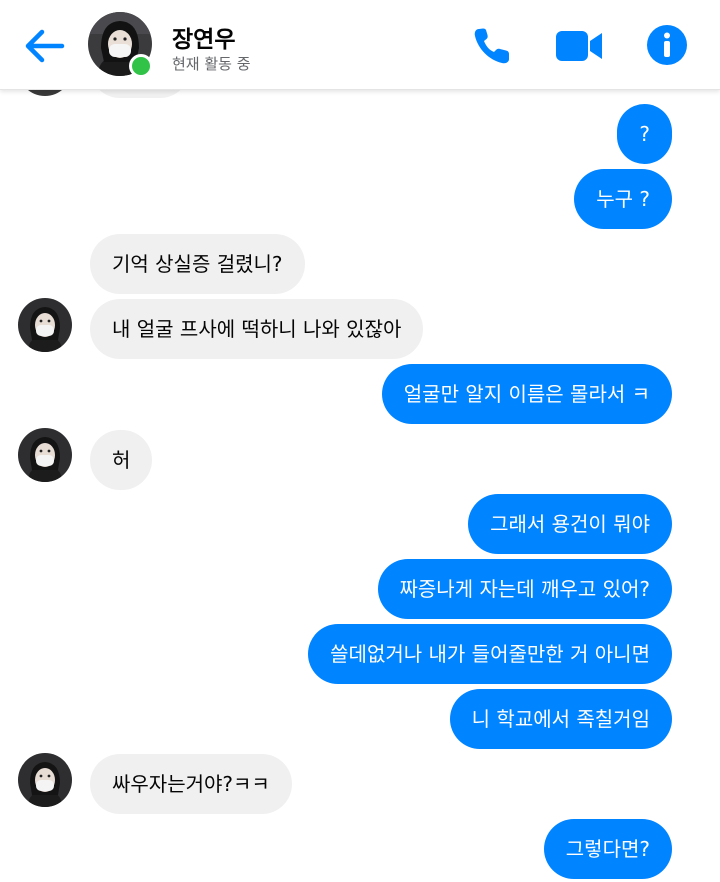 Image resolution: width=720 pixels, height=882 pixels. I want to click on phone-icon, so click(491, 46).